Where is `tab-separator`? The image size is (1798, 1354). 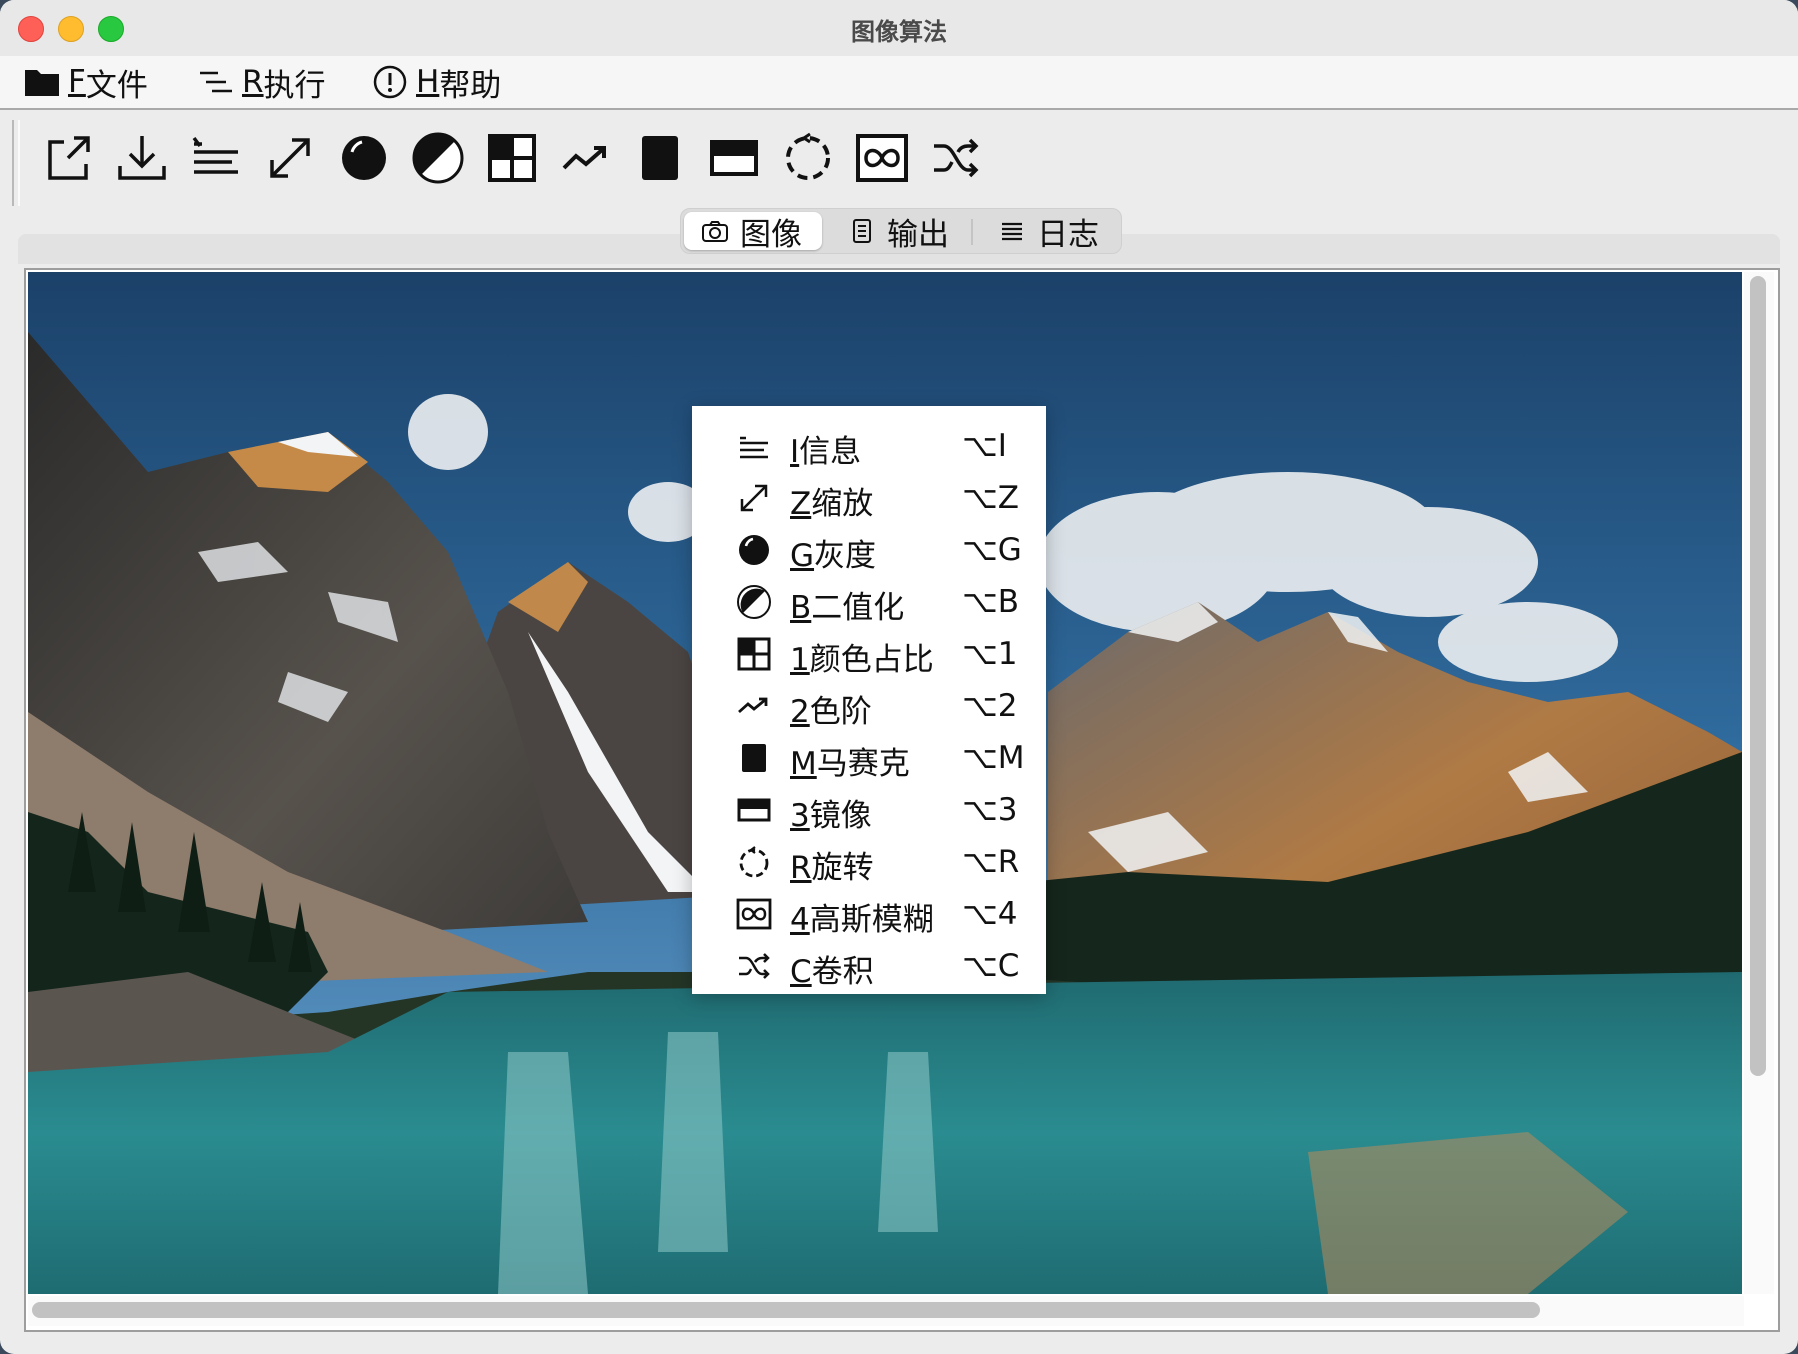 tab-separator is located at coordinates (972, 232).